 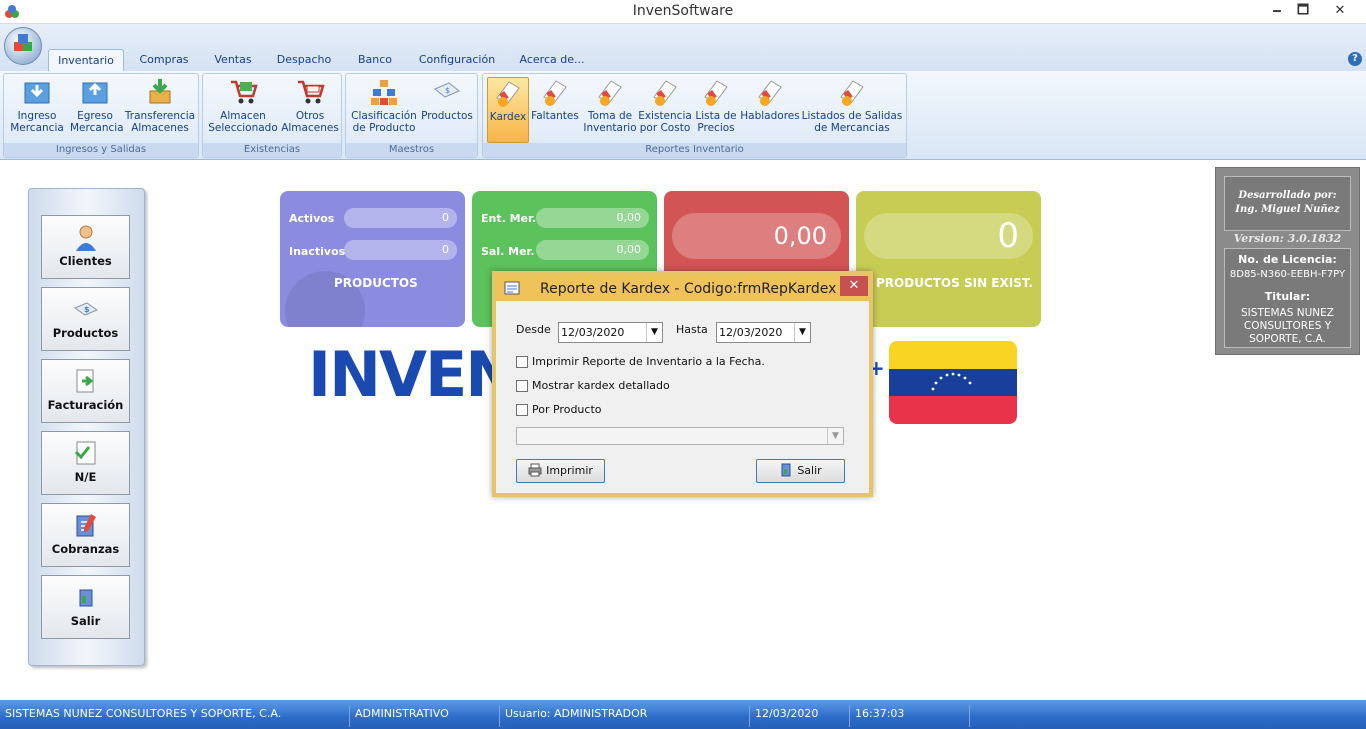 What do you see at coordinates (953, 355) in the screenshot?
I see `flag-stripe-yellow` at bounding box center [953, 355].